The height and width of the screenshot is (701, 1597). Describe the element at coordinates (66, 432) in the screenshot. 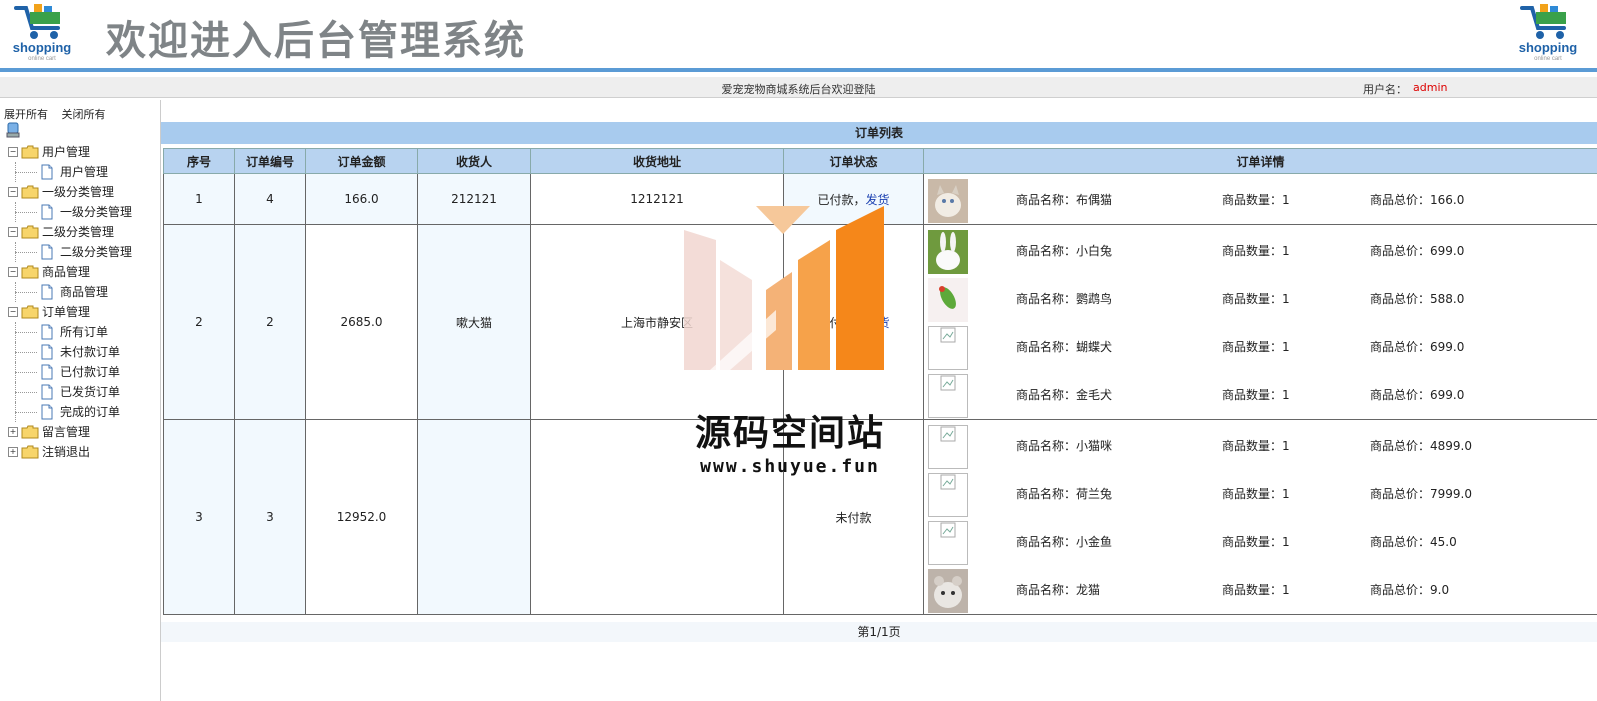

I see `tree-folder-label: 留言管理` at that location.